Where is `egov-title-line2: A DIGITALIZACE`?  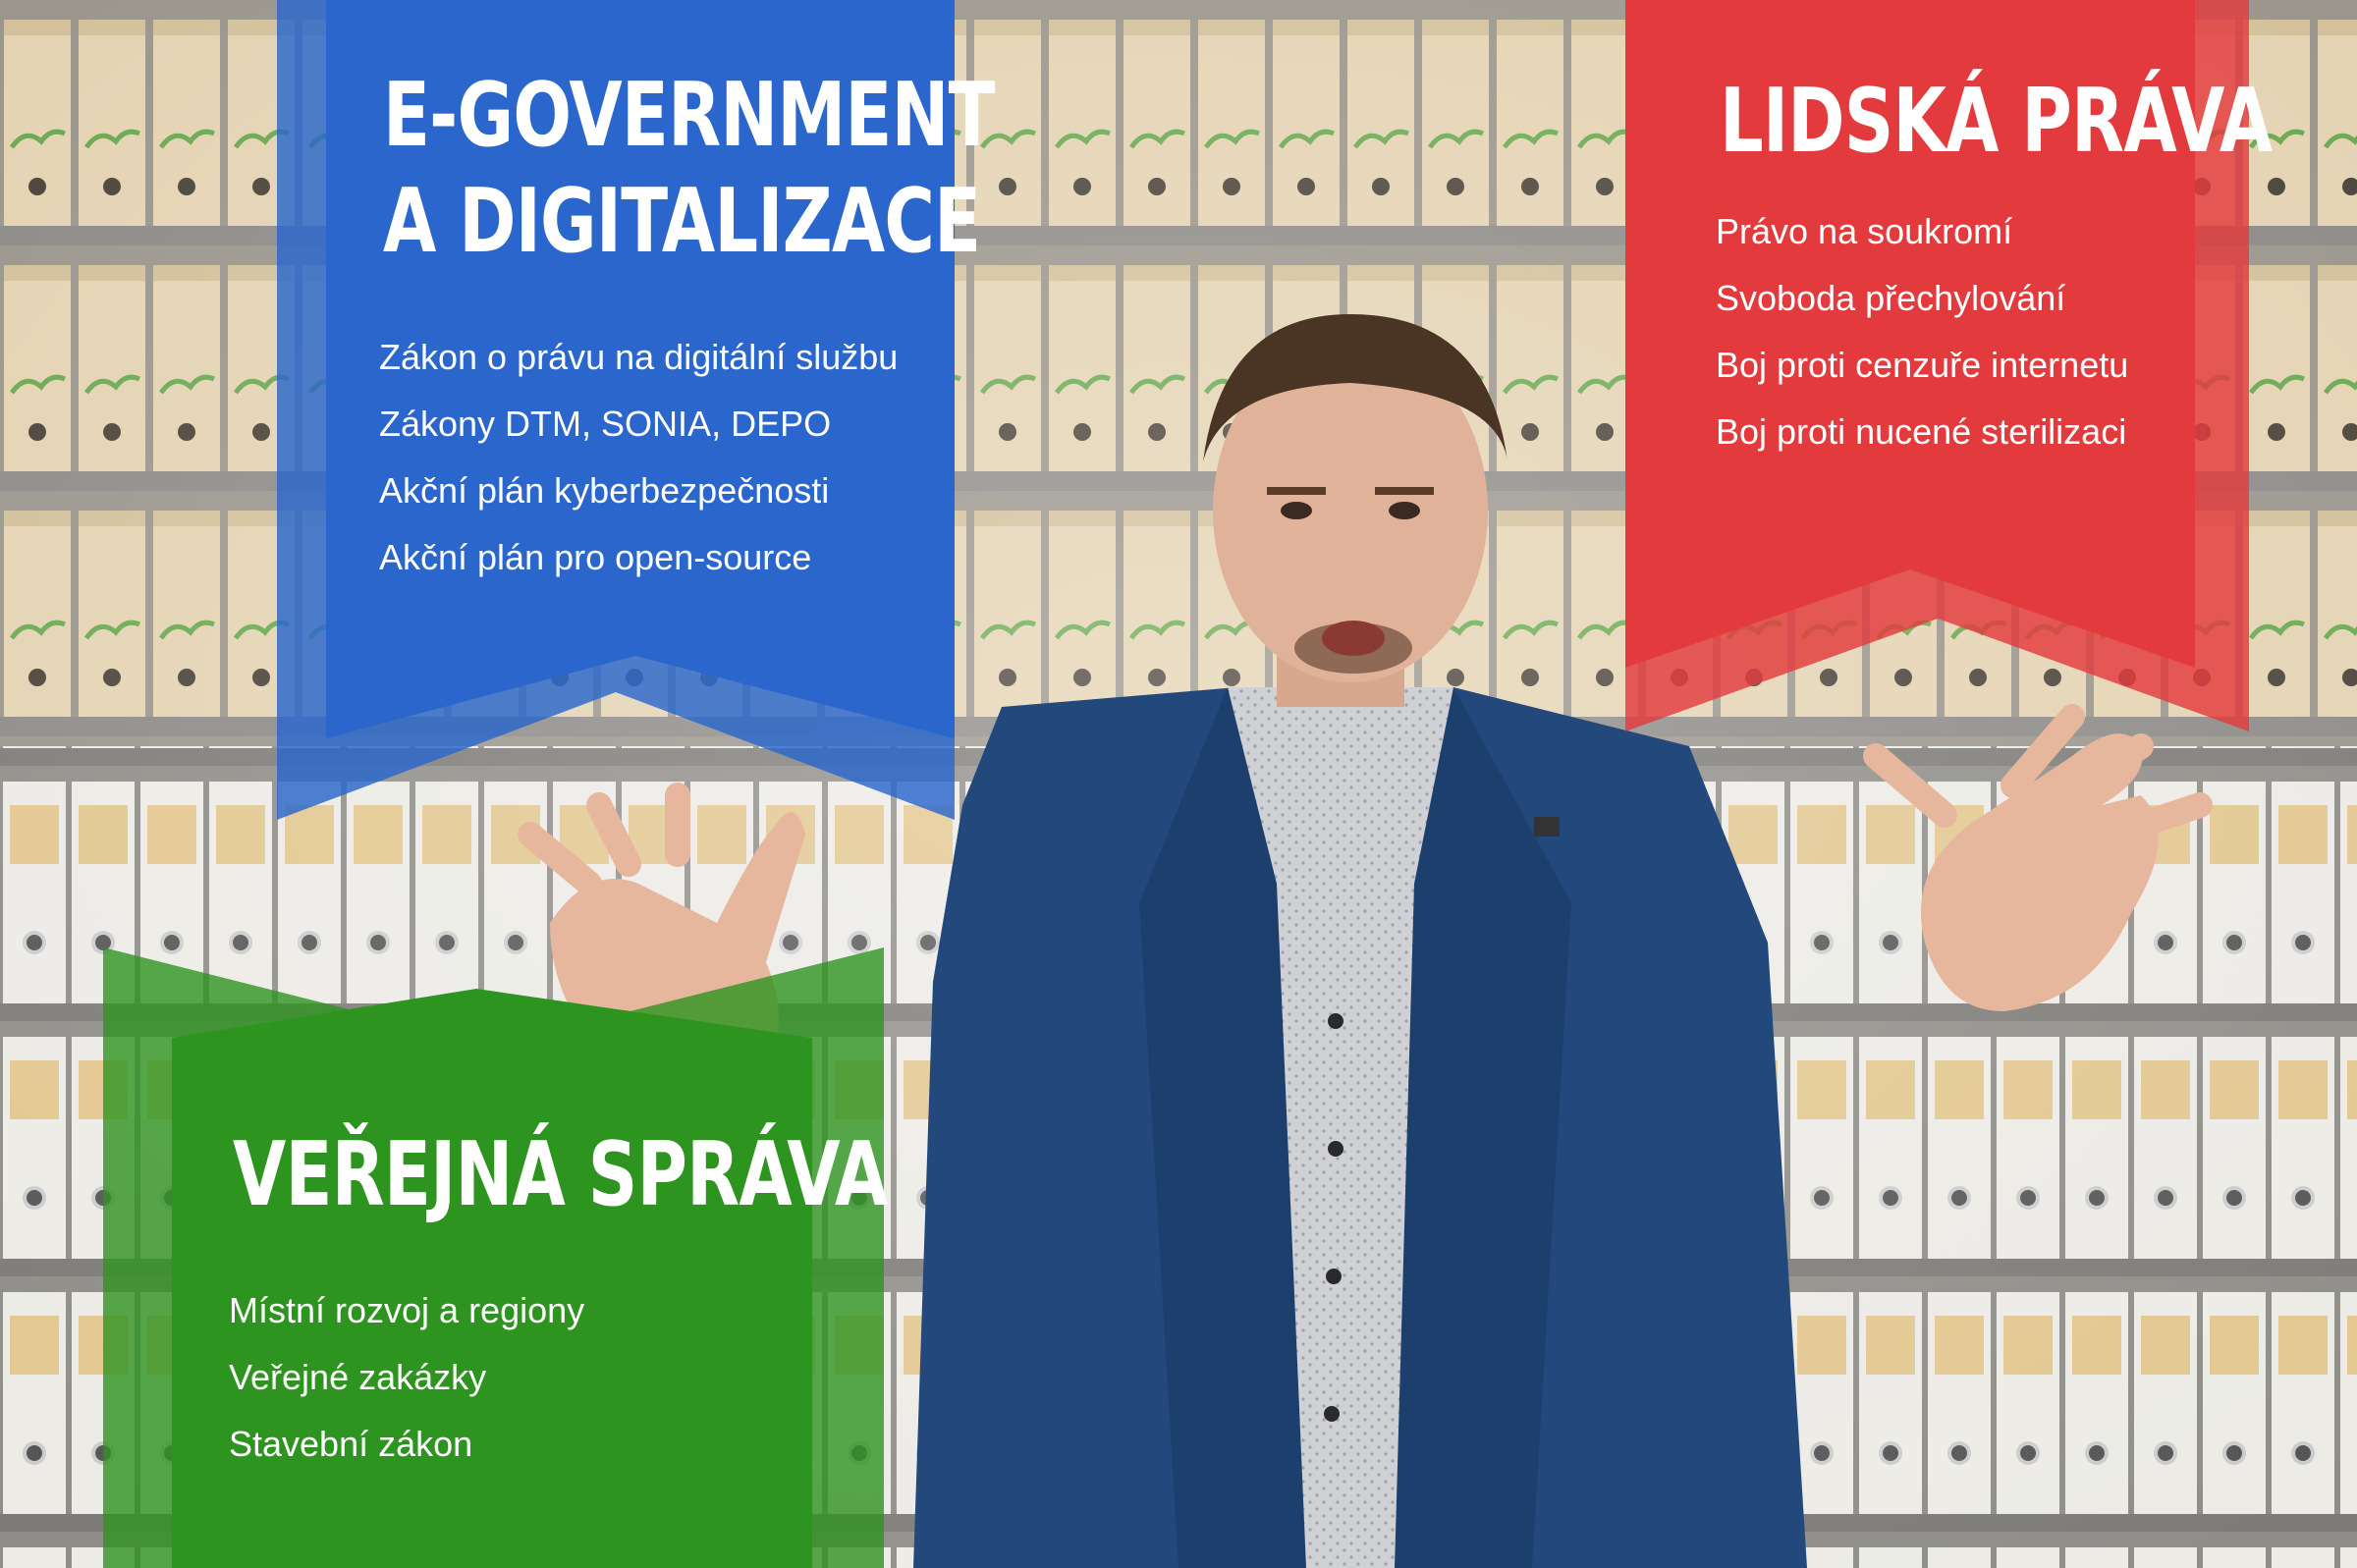 egov-title-line2: A DIGITALIZACE is located at coordinates (682, 221).